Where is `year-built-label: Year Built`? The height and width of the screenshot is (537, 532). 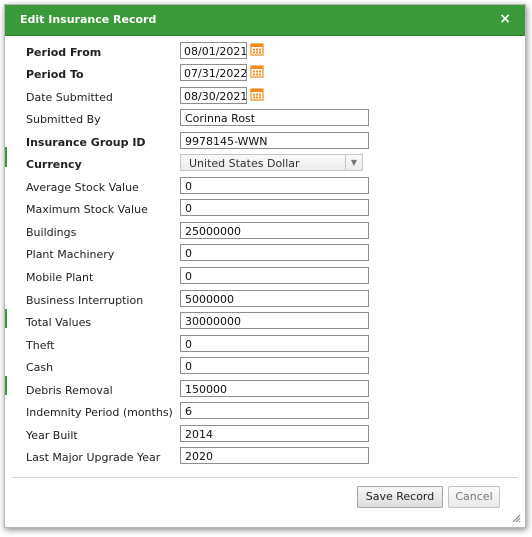 year-built-label: Year Built is located at coordinates (52, 435).